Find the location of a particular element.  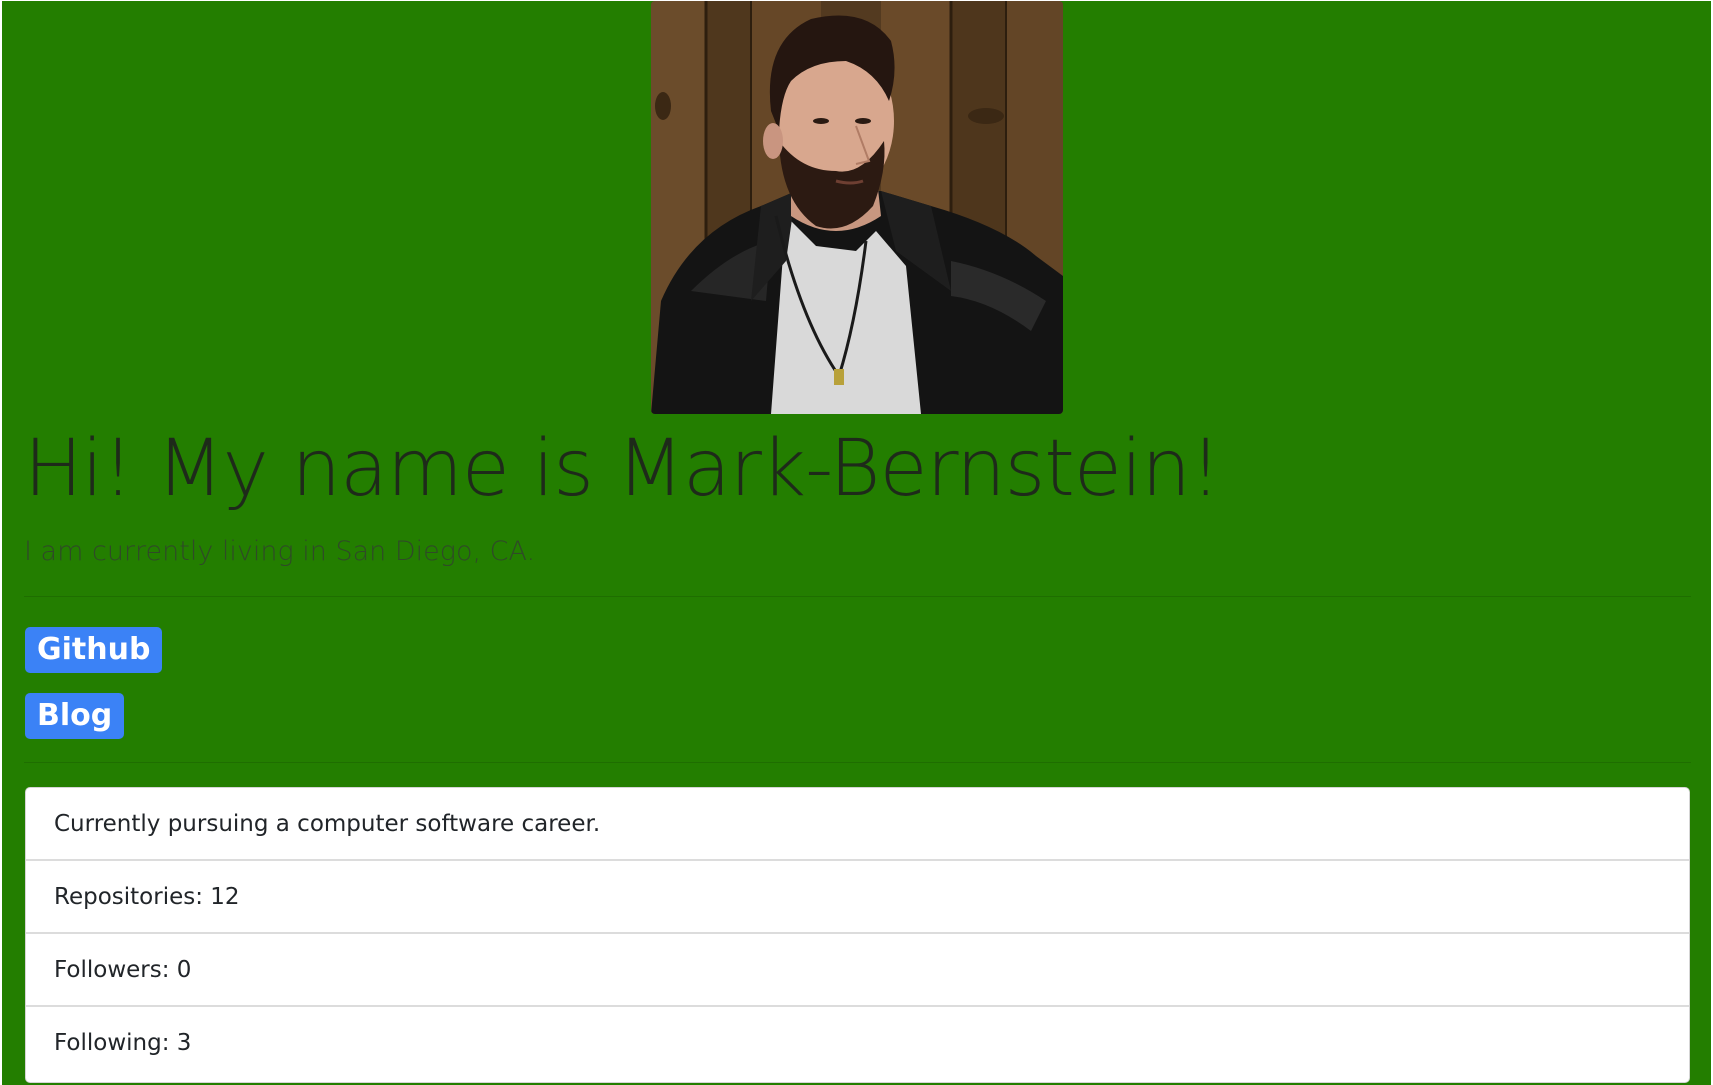

blog-link-button: Blog is located at coordinates (75, 716).